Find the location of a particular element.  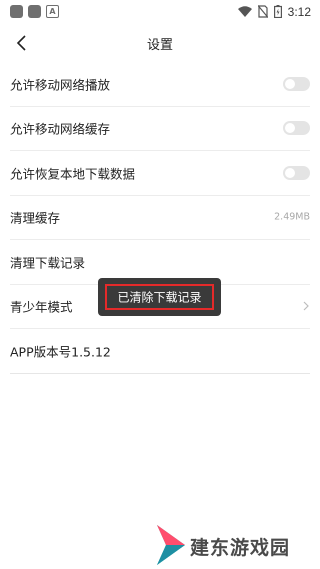

wifi-icon is located at coordinates (244, 11).